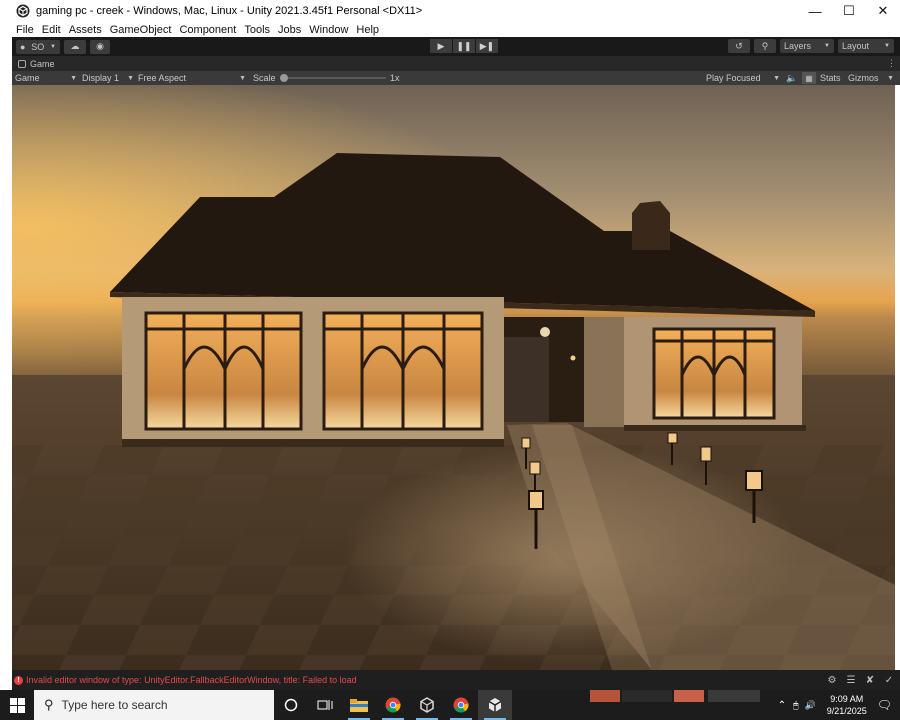  I want to click on collab-button: ◉, so click(100, 46).